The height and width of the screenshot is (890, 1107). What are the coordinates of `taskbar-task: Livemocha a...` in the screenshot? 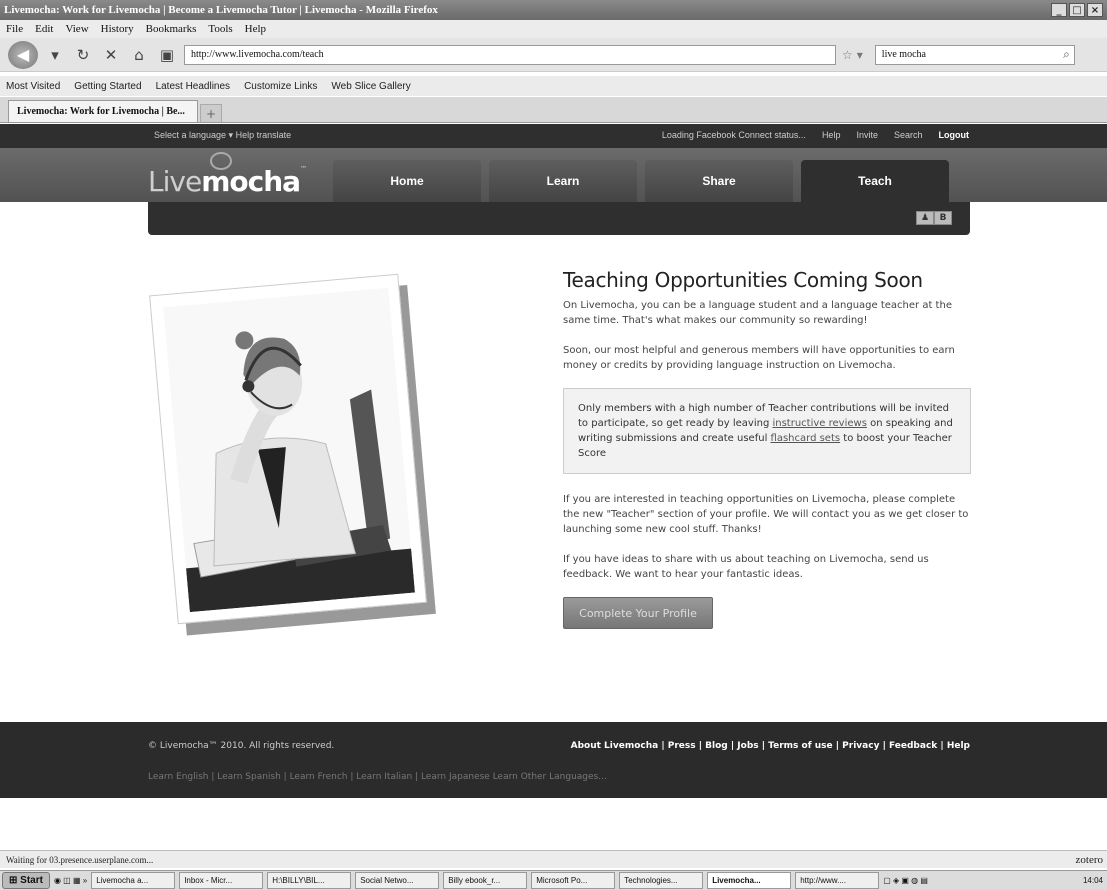 It's located at (133, 880).